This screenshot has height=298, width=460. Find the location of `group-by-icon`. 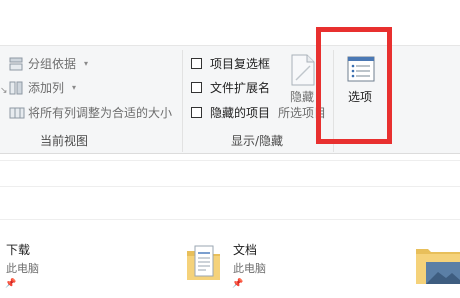

group-by-icon is located at coordinates (16, 64).